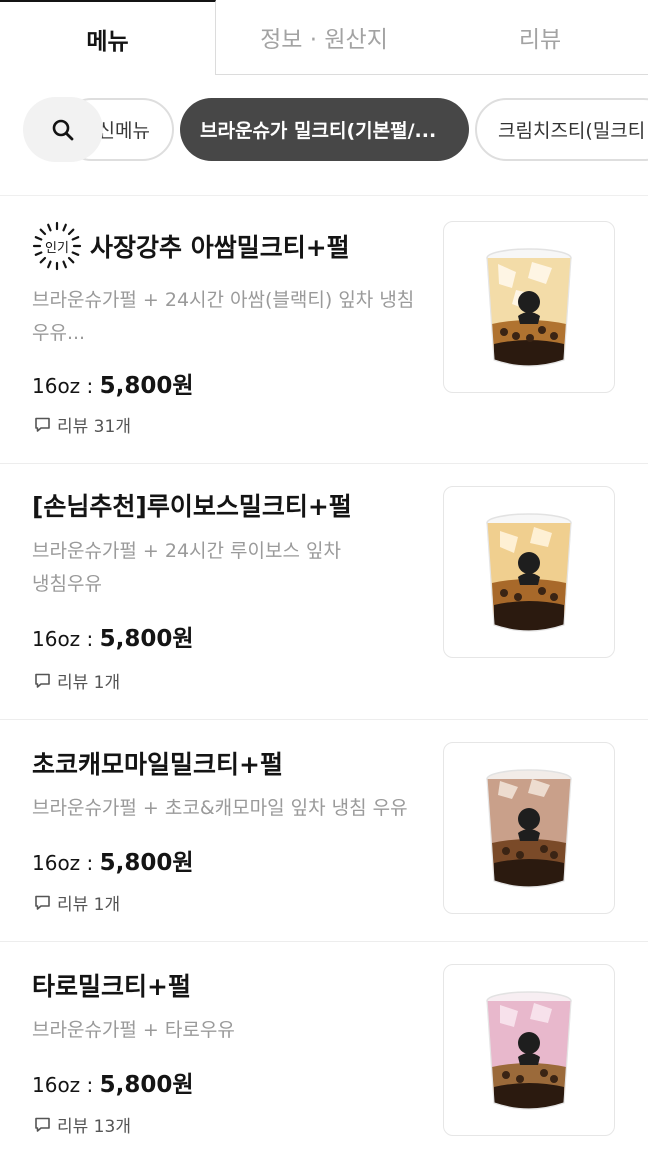 The height and width of the screenshot is (1161, 648). I want to click on menu-item-name: 초코캐모마일밀크티+펄, so click(157, 764).